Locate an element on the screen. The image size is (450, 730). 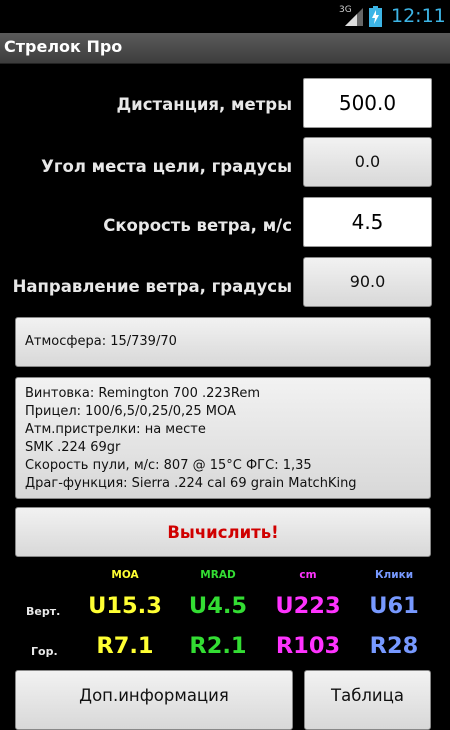
table-button: Таблица is located at coordinates (367, 700).